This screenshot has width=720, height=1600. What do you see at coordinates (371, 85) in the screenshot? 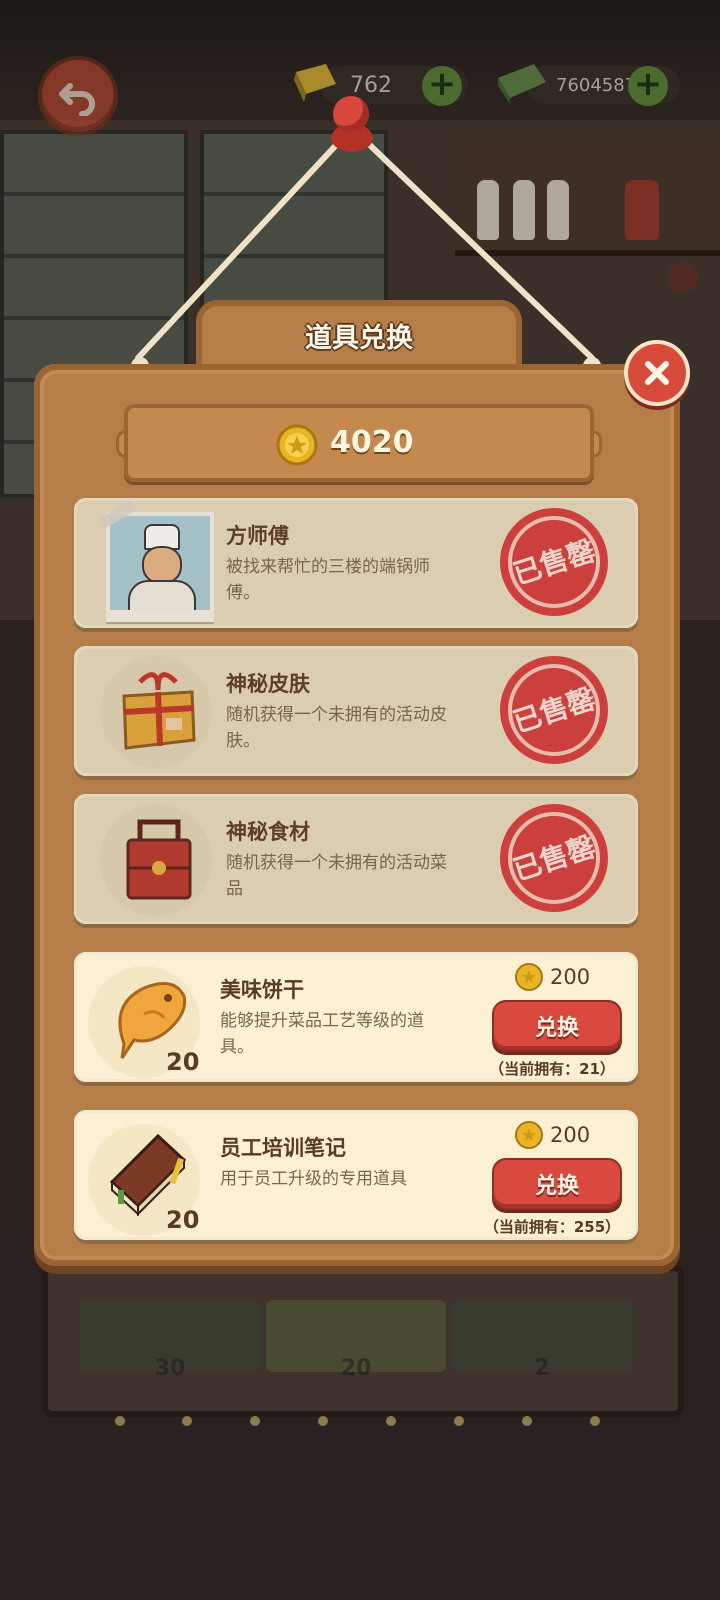
I see `gold-value: 762` at bounding box center [371, 85].